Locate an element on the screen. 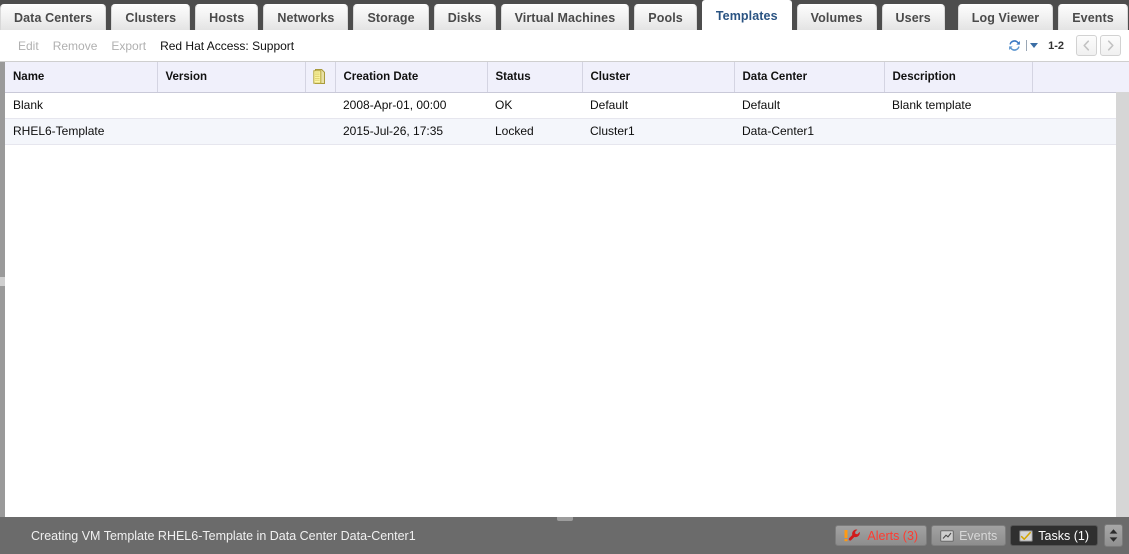 This screenshot has width=1129, height=554. previous-page-button is located at coordinates (1086, 45).